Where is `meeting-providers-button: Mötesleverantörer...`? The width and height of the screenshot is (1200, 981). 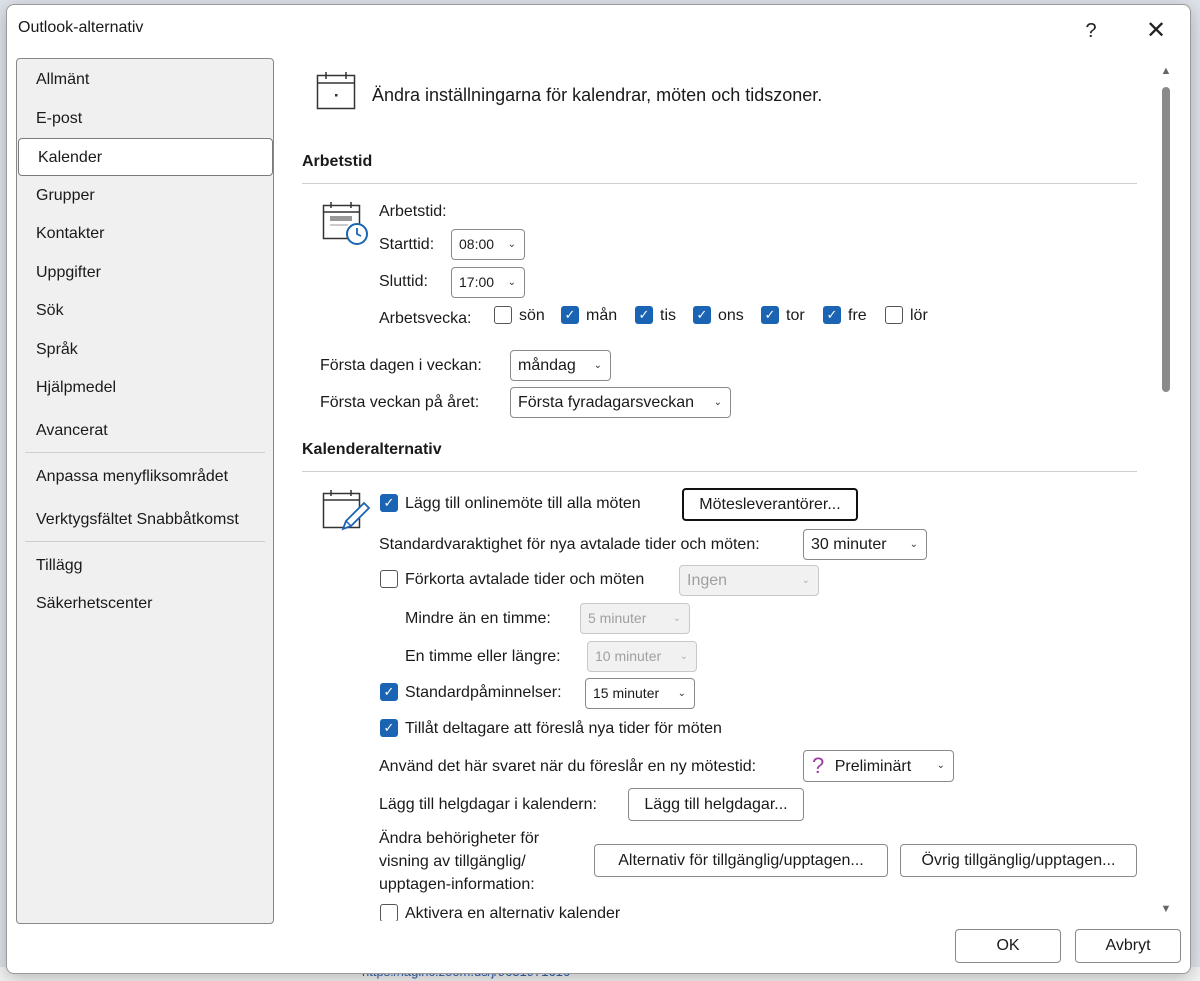 meeting-providers-button: Mötesleverantörer... is located at coordinates (770, 504).